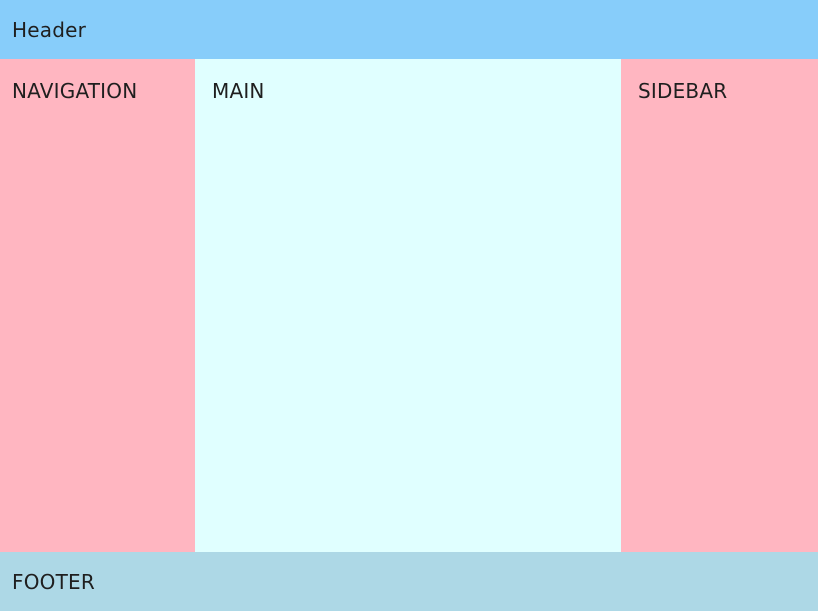 This screenshot has width=818, height=611. I want to click on footer-label: FOOTER, so click(53, 581).